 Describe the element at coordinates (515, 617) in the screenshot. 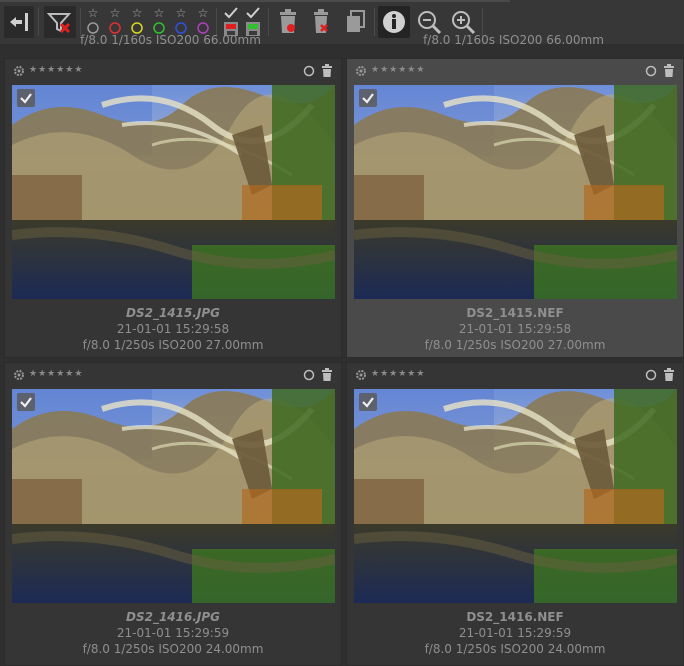

I see `thumbnail-filename: DS2_1416.NEF` at that location.